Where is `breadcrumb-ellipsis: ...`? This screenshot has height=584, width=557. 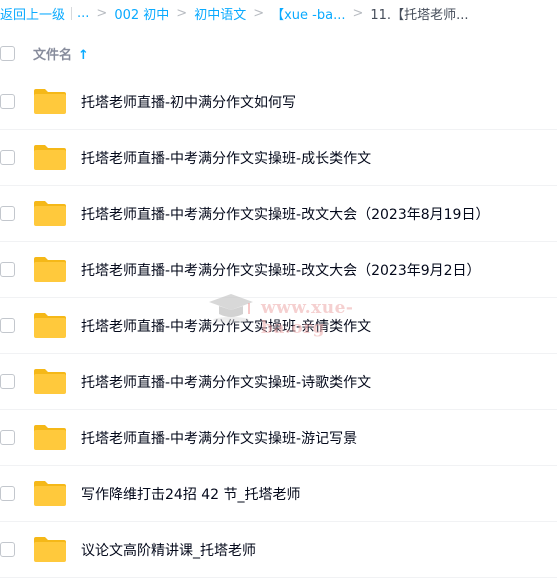
breadcrumb-ellipsis: ... is located at coordinates (83, 13).